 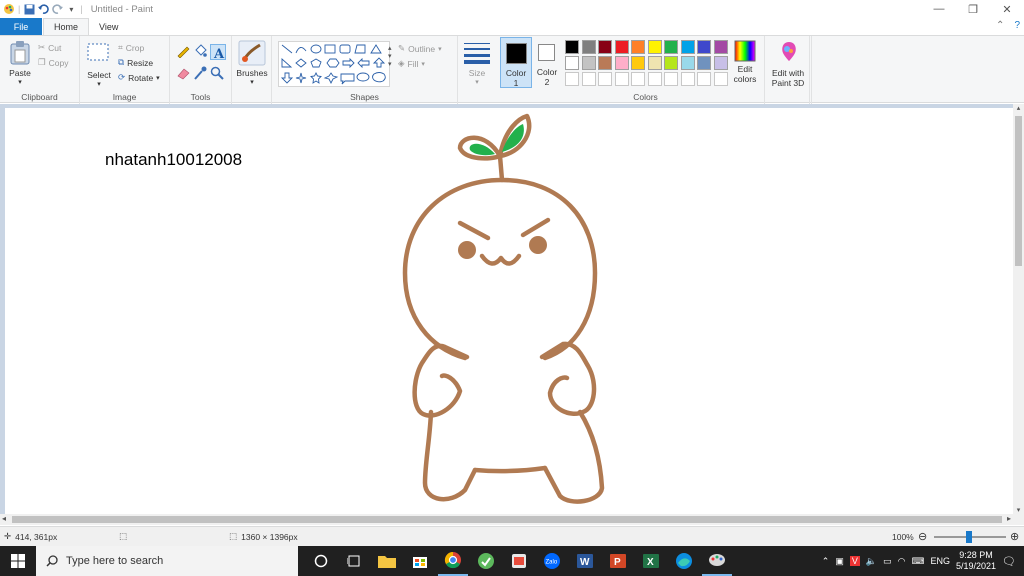 I want to click on zoom-out-icon: ⊖, so click(x=922, y=536).